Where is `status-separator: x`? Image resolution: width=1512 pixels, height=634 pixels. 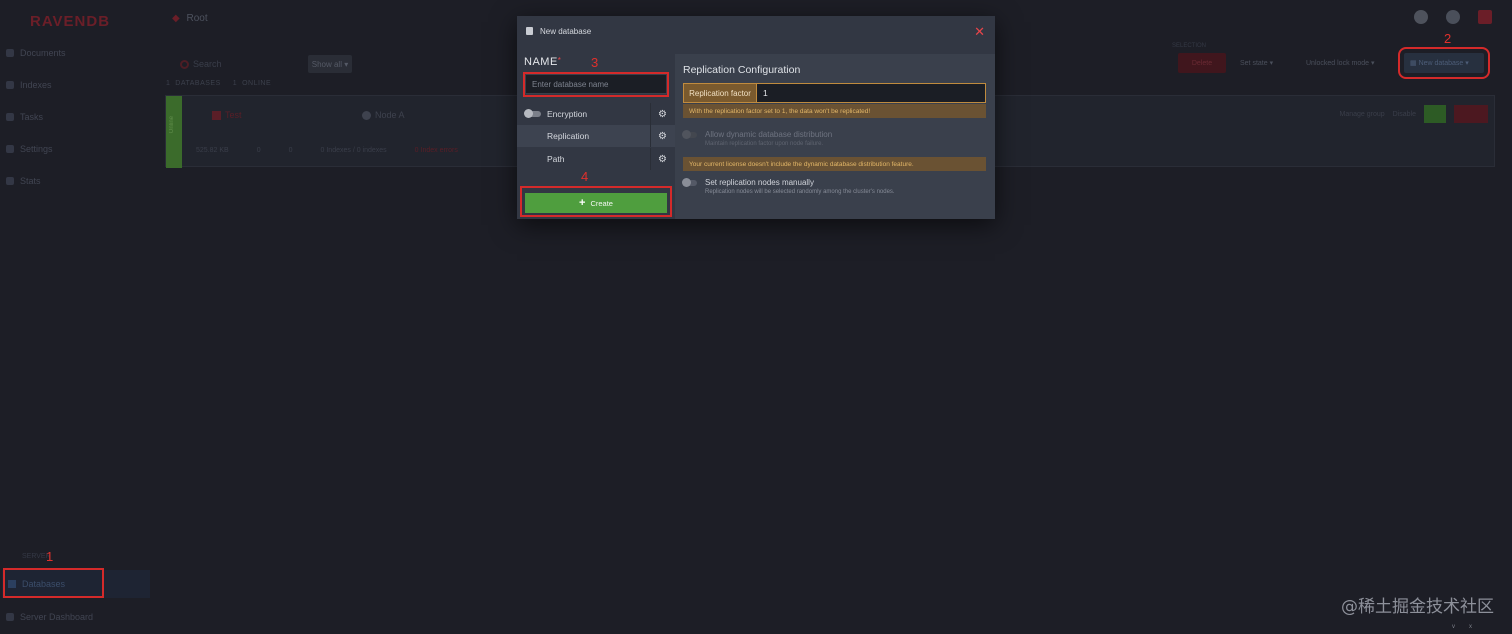 status-separator: x is located at coordinates (1470, 627).